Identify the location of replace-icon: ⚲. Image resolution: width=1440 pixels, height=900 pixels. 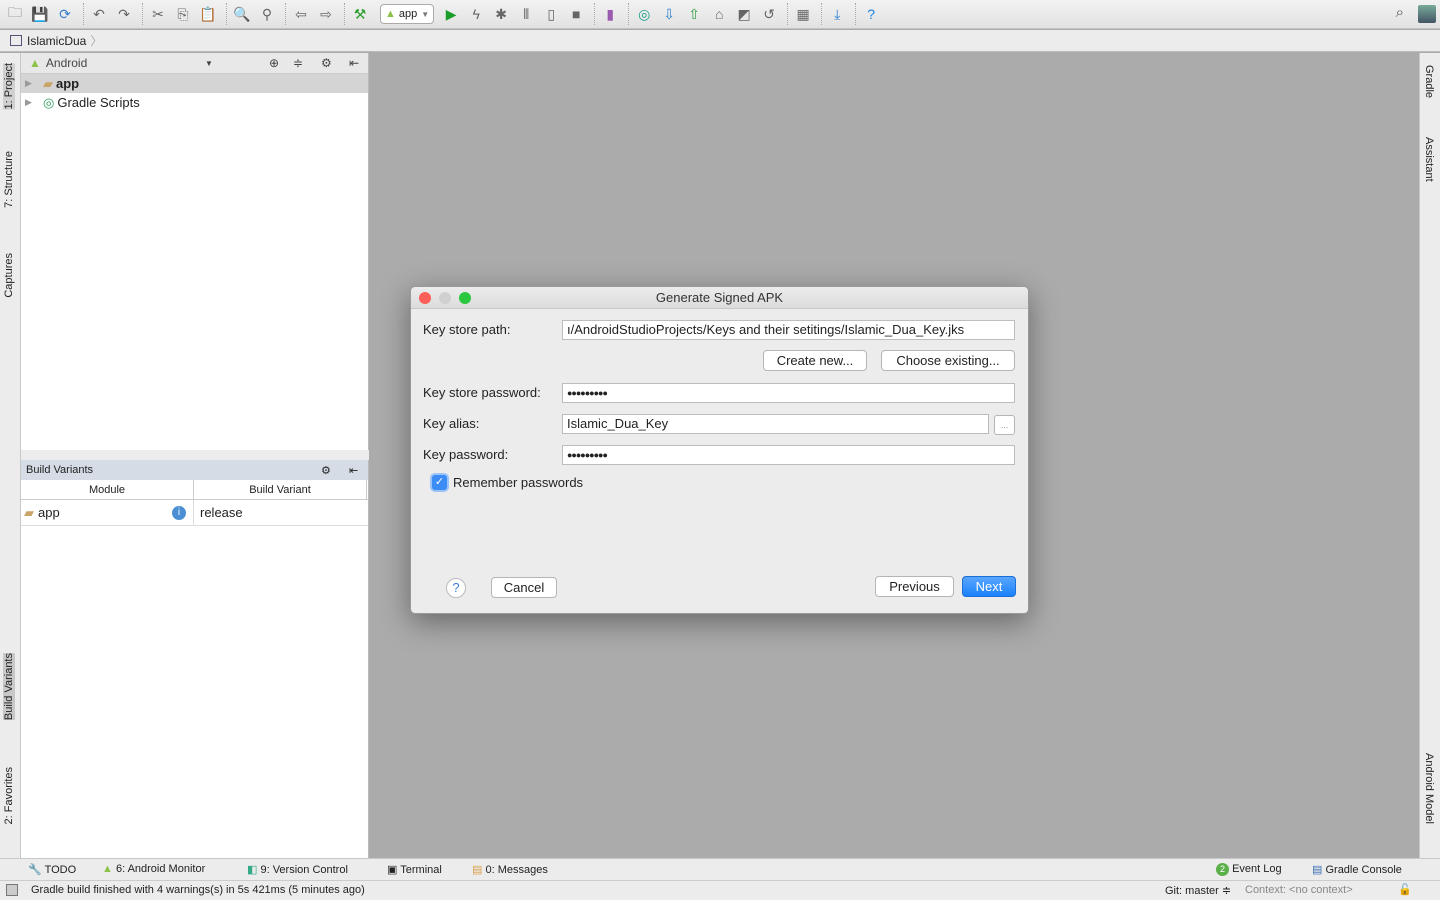
(267, 14).